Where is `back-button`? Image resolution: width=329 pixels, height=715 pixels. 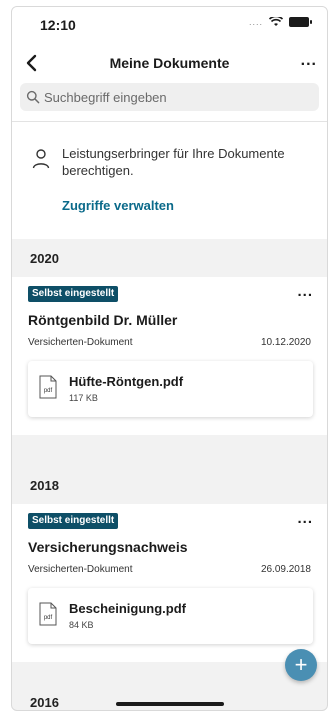 back-button is located at coordinates (32, 63).